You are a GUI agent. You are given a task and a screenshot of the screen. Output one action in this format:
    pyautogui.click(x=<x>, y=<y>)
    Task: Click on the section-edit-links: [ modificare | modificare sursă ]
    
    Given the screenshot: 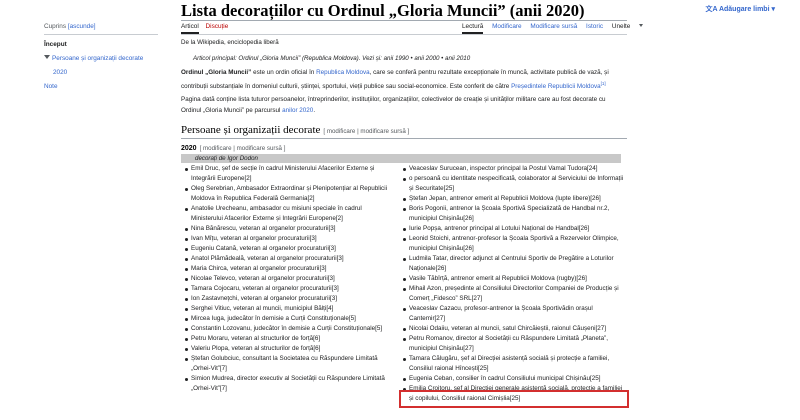 What is the action you would take?
    pyautogui.click(x=366, y=131)
    